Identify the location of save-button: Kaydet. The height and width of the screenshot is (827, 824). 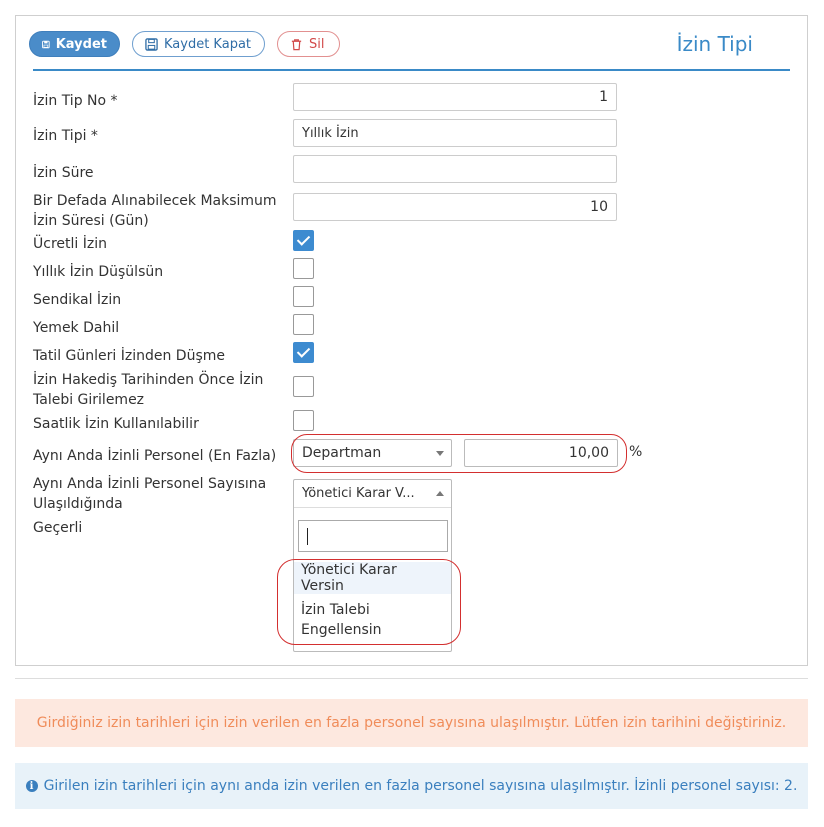
(74, 44).